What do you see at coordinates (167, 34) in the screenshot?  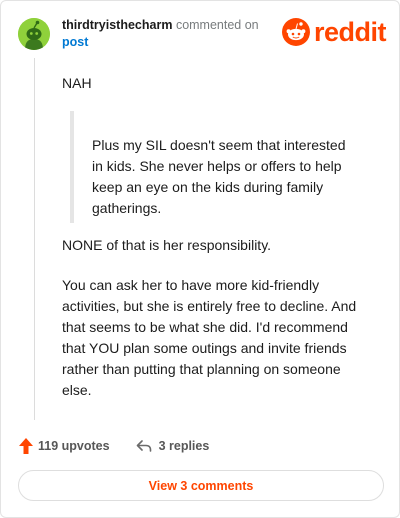 I see `comment-header: thirdtryisthecharm commented on post` at bounding box center [167, 34].